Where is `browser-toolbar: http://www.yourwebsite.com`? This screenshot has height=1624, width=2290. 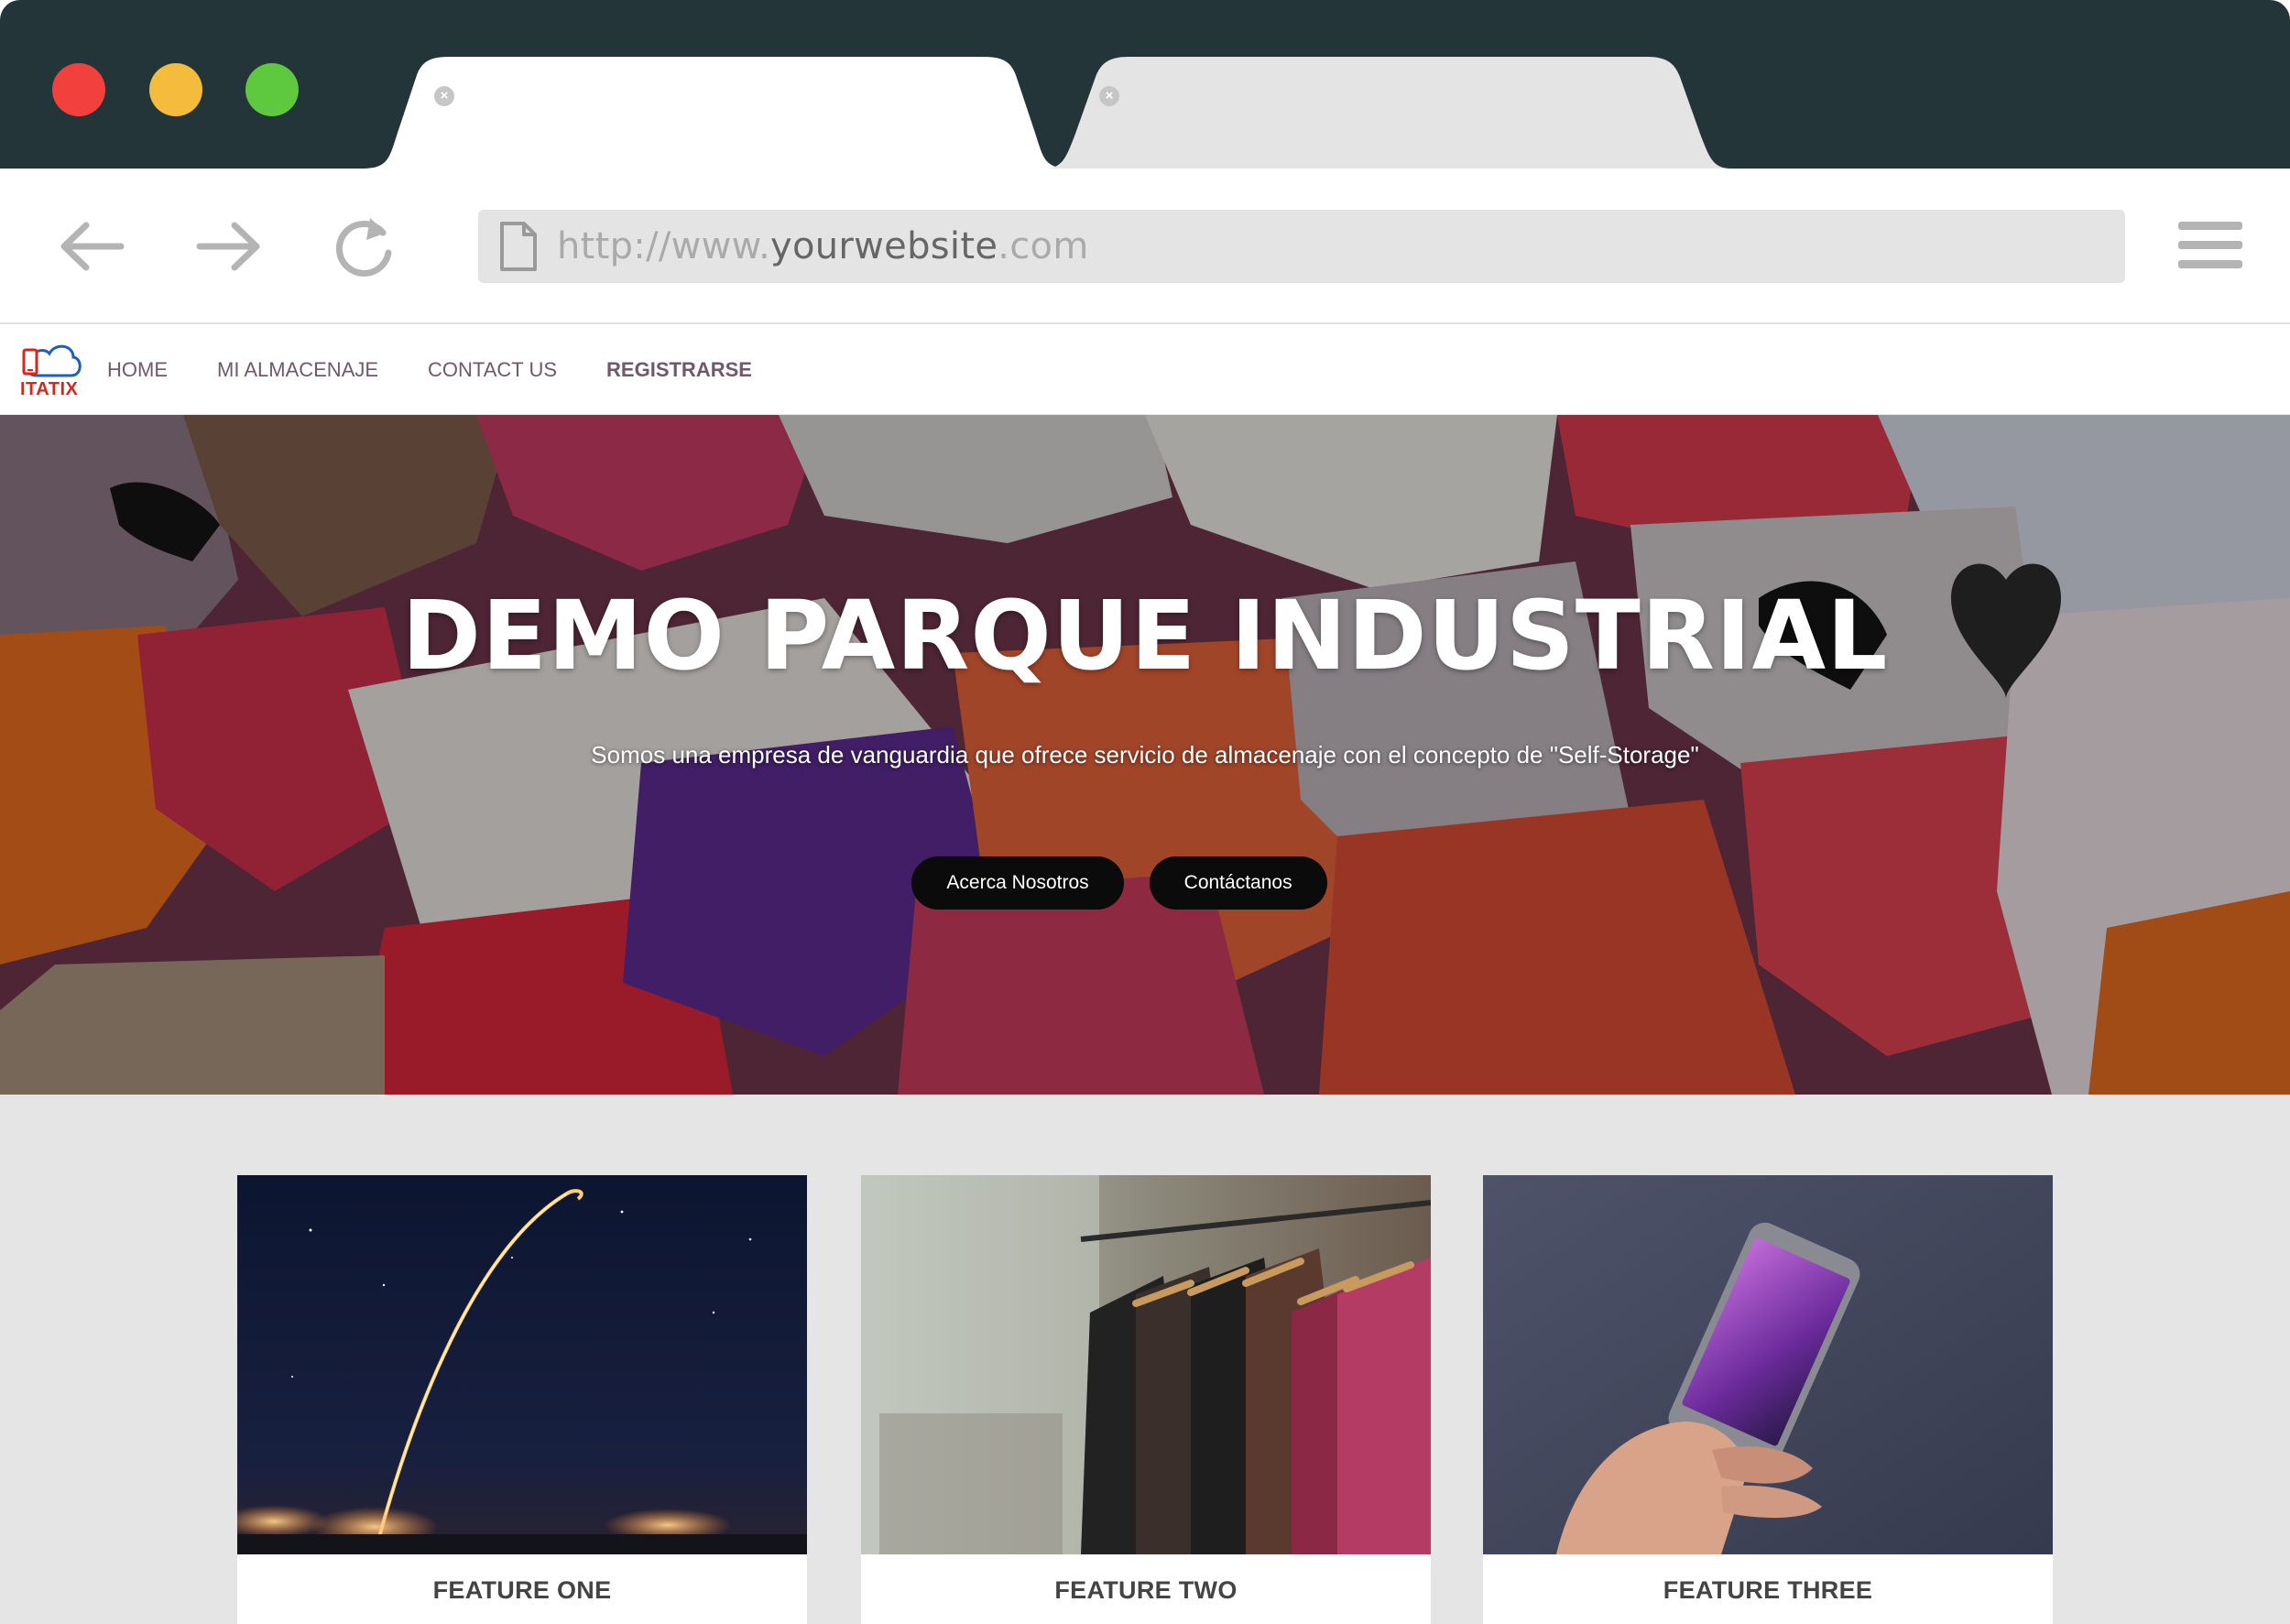
browser-toolbar: http://www.yourwebsite.com is located at coordinates (1145, 246).